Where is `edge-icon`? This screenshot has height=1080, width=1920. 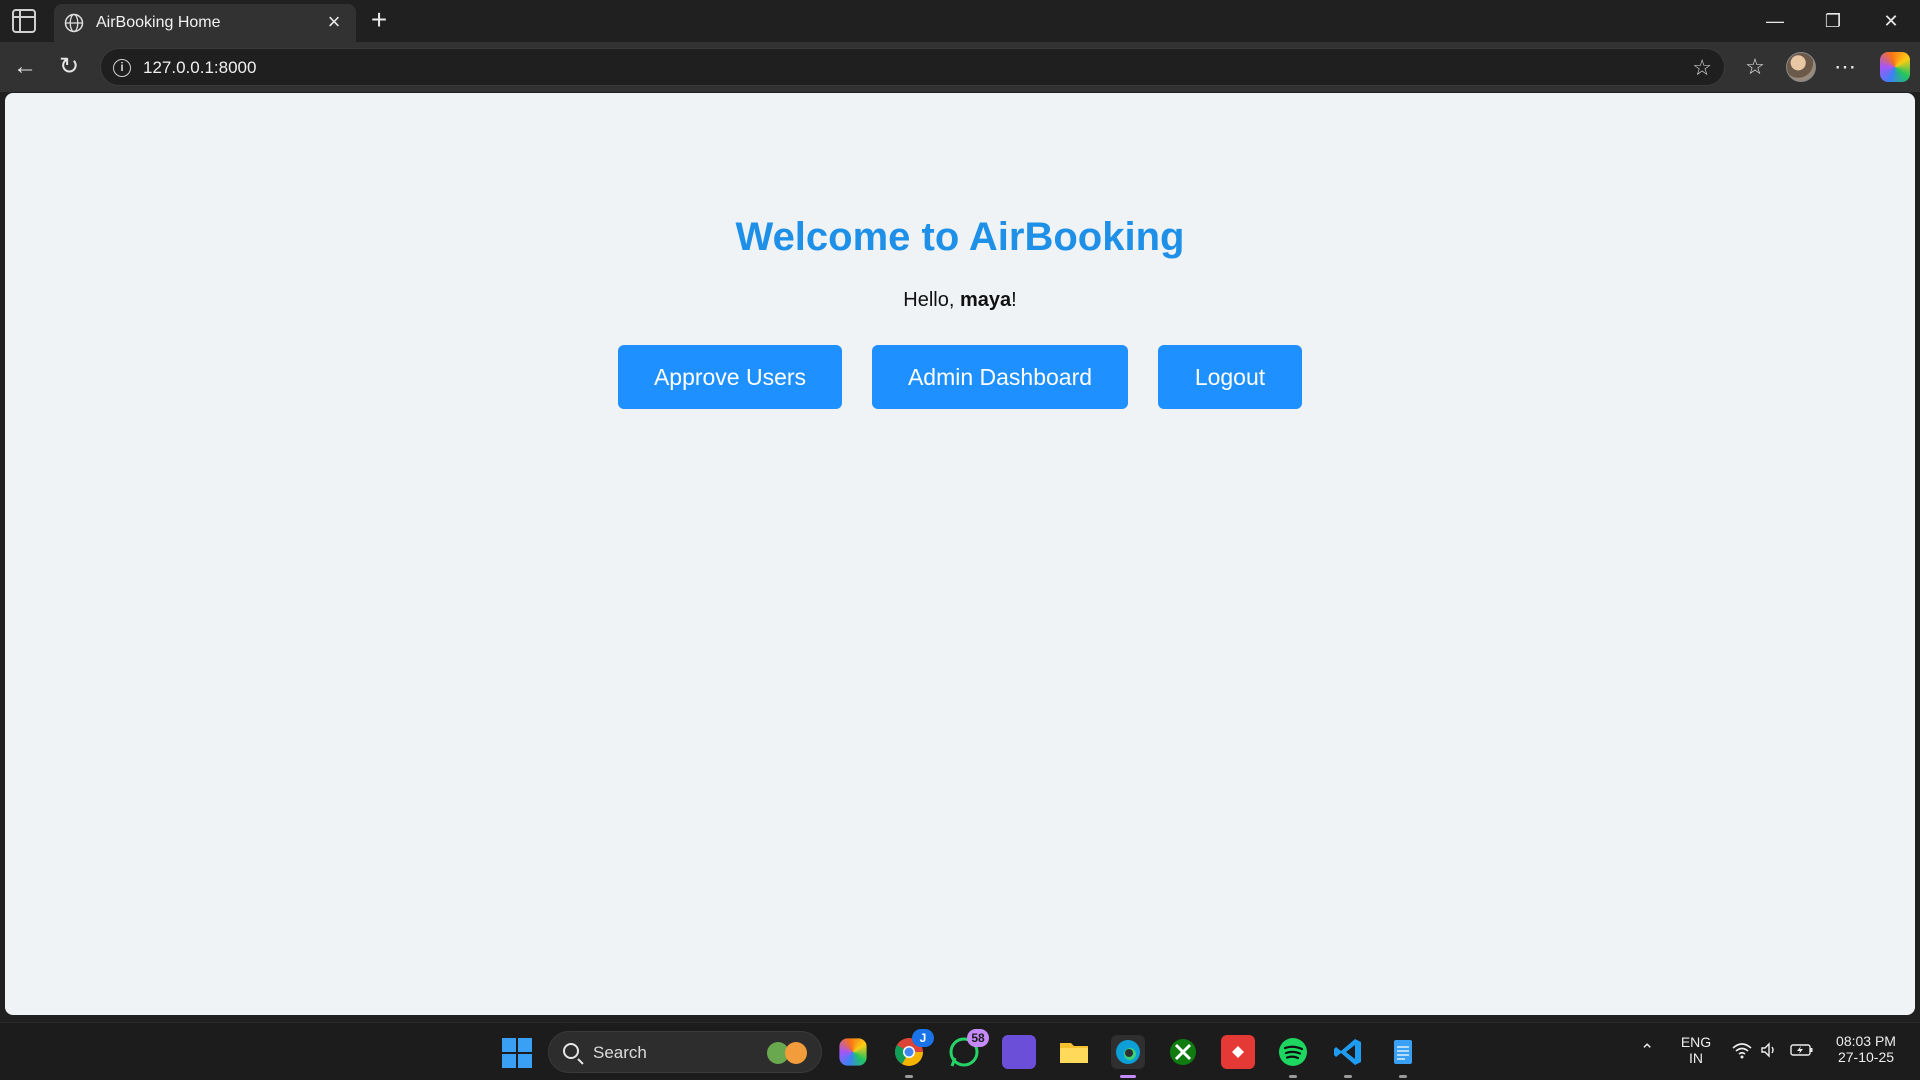 edge-icon is located at coordinates (1128, 1056).